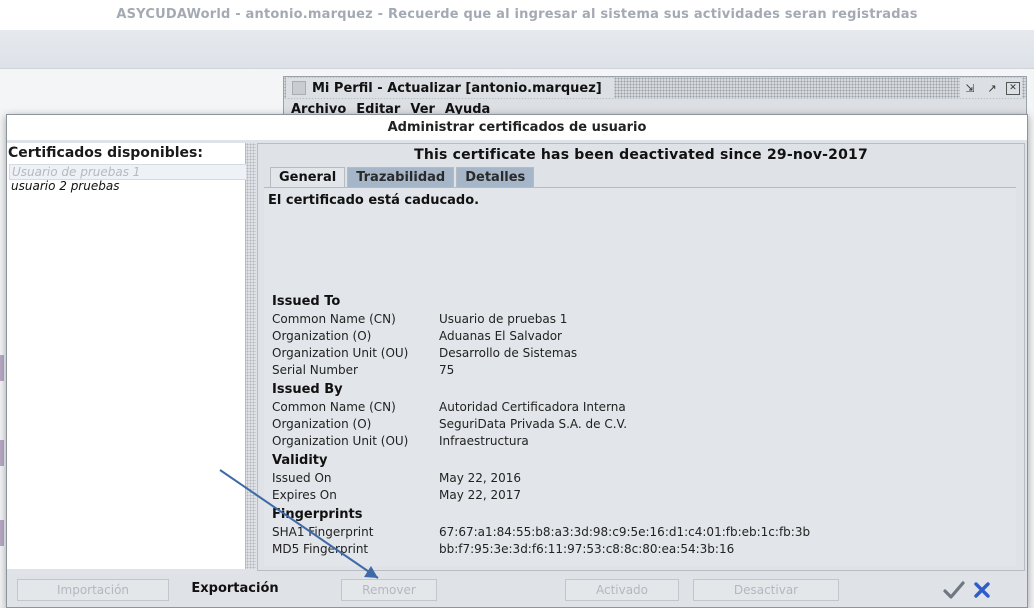 This screenshot has height=608, width=1034. Describe the element at coordinates (389, 590) in the screenshot. I see `remove-button: Remover` at that location.